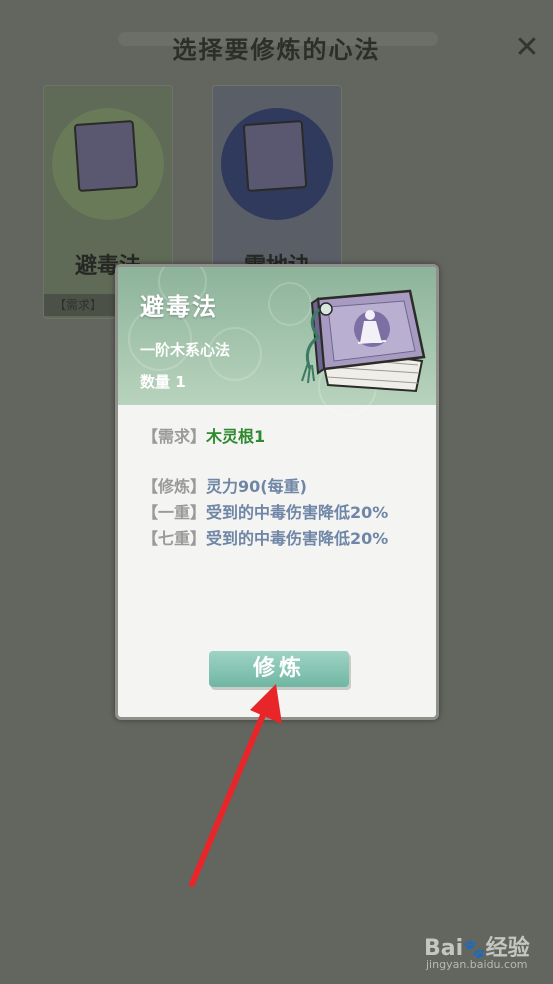 This screenshot has width=553, height=984. Describe the element at coordinates (235, 785) in the screenshot. I see `red-arrow-icon` at that location.